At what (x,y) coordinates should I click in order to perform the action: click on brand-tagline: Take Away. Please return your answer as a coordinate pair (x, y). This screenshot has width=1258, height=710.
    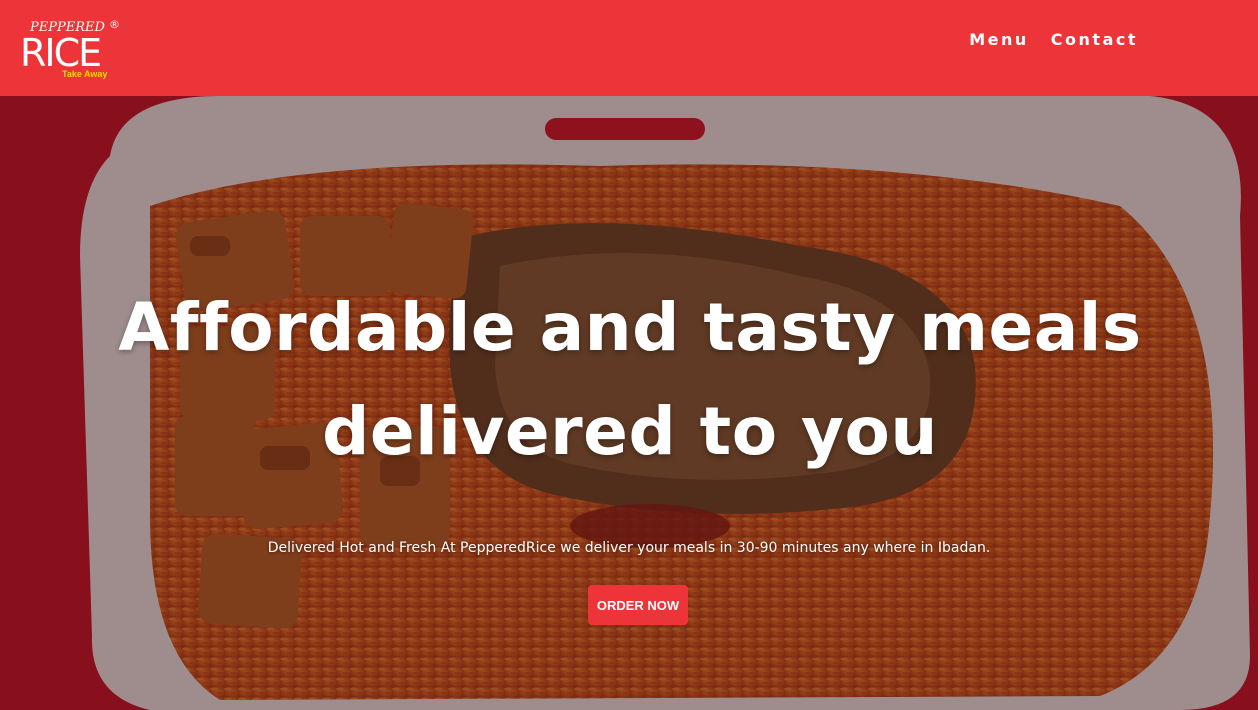
    Looking at the image, I should click on (84, 74).